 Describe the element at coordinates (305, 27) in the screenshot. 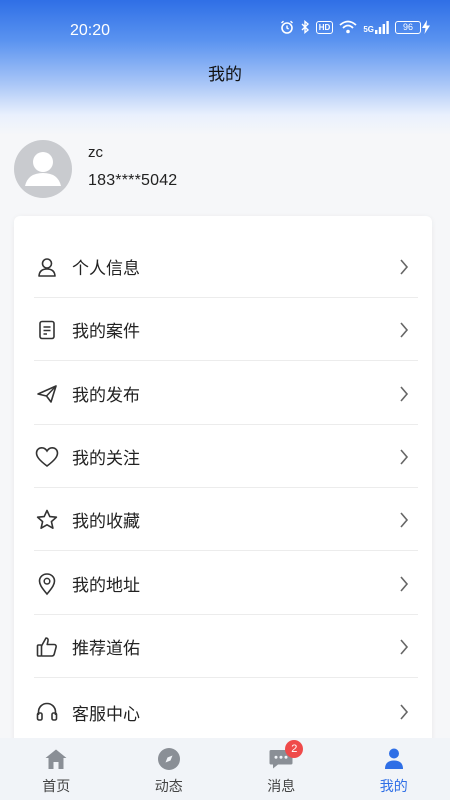

I see `bluetooth-icon` at that location.